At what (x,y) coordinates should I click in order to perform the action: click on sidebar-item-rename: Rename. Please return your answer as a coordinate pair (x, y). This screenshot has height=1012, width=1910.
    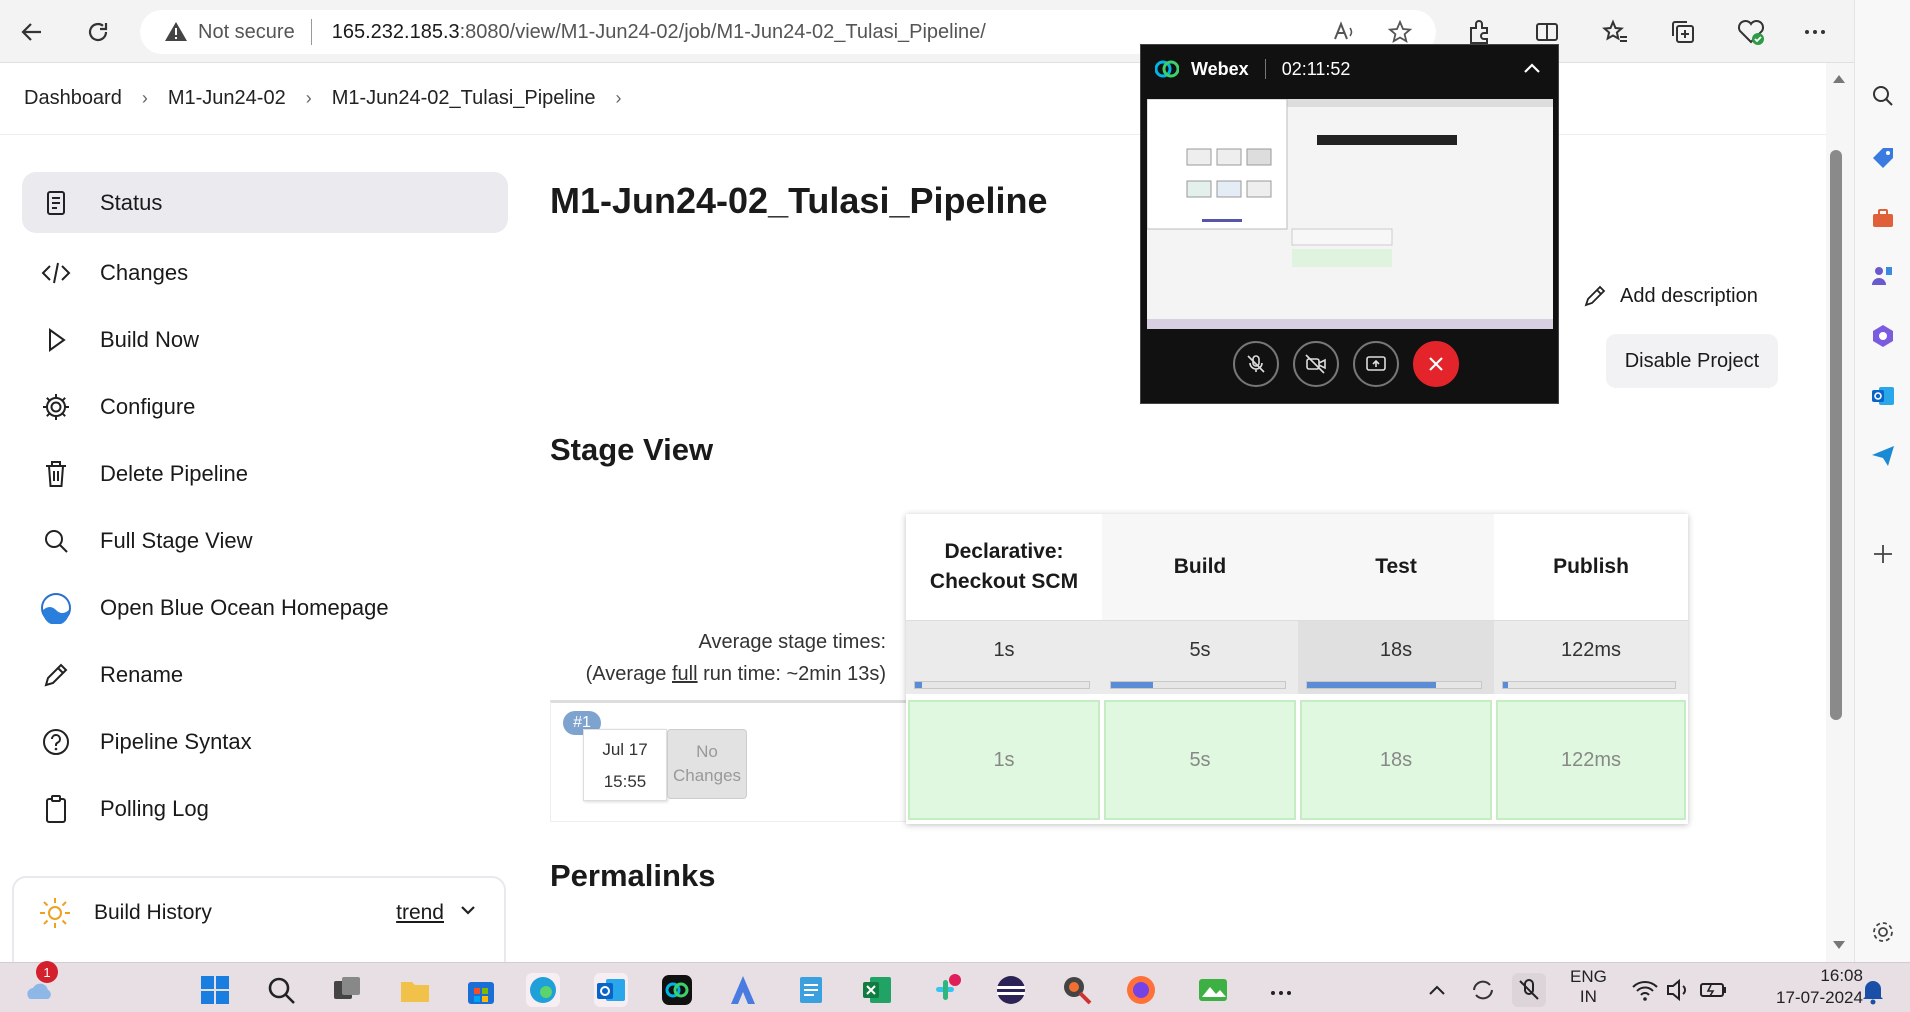
    Looking at the image, I should click on (265, 674).